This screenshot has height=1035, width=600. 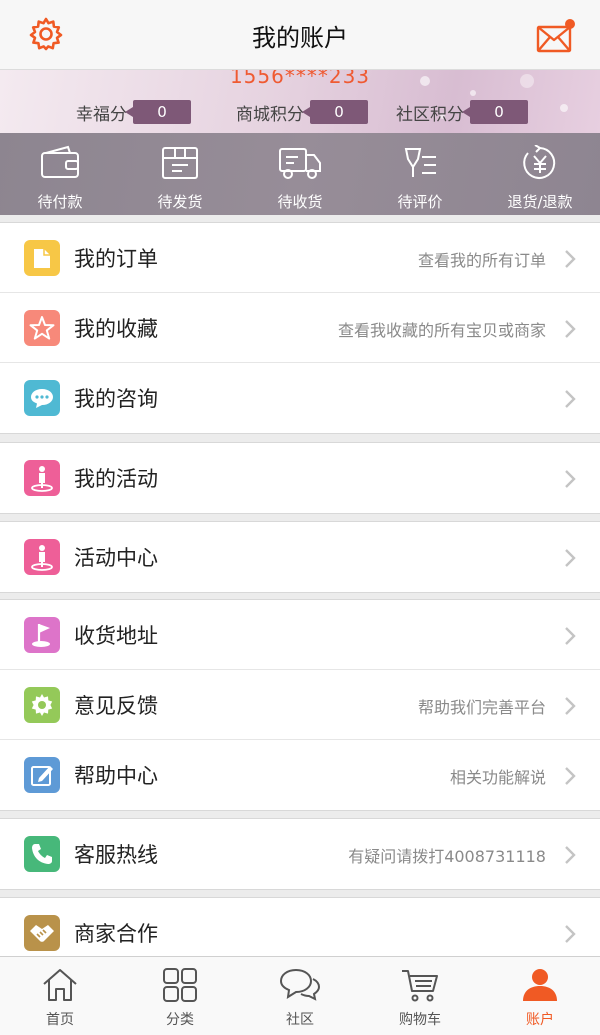 What do you see at coordinates (430, 114) in the screenshot?
I see `points-label: 社区积分` at bounding box center [430, 114].